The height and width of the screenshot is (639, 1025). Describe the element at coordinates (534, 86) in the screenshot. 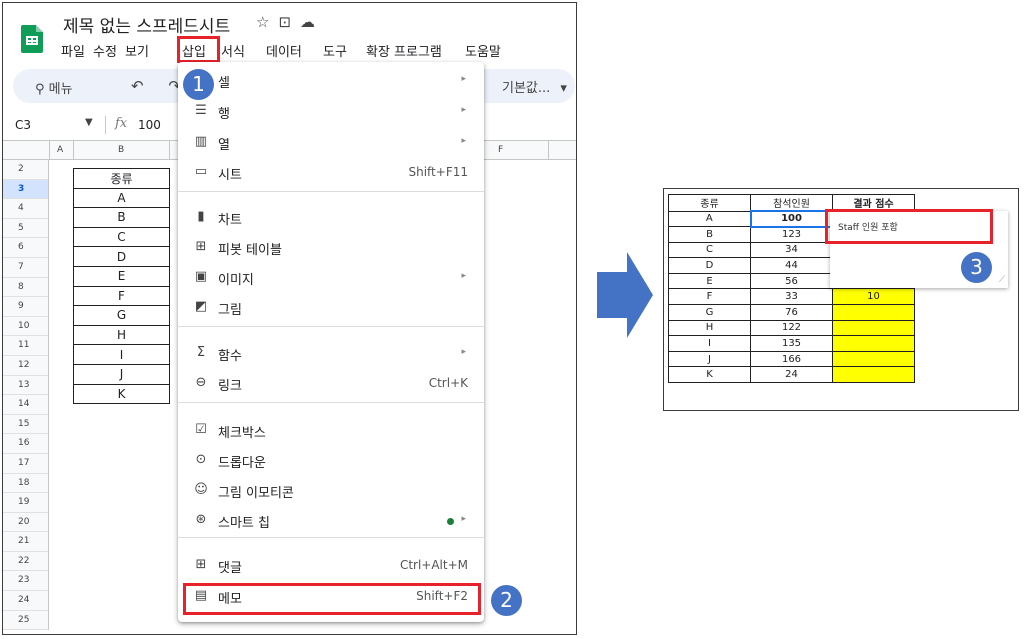

I see `font-select: 기본값... ▾` at that location.